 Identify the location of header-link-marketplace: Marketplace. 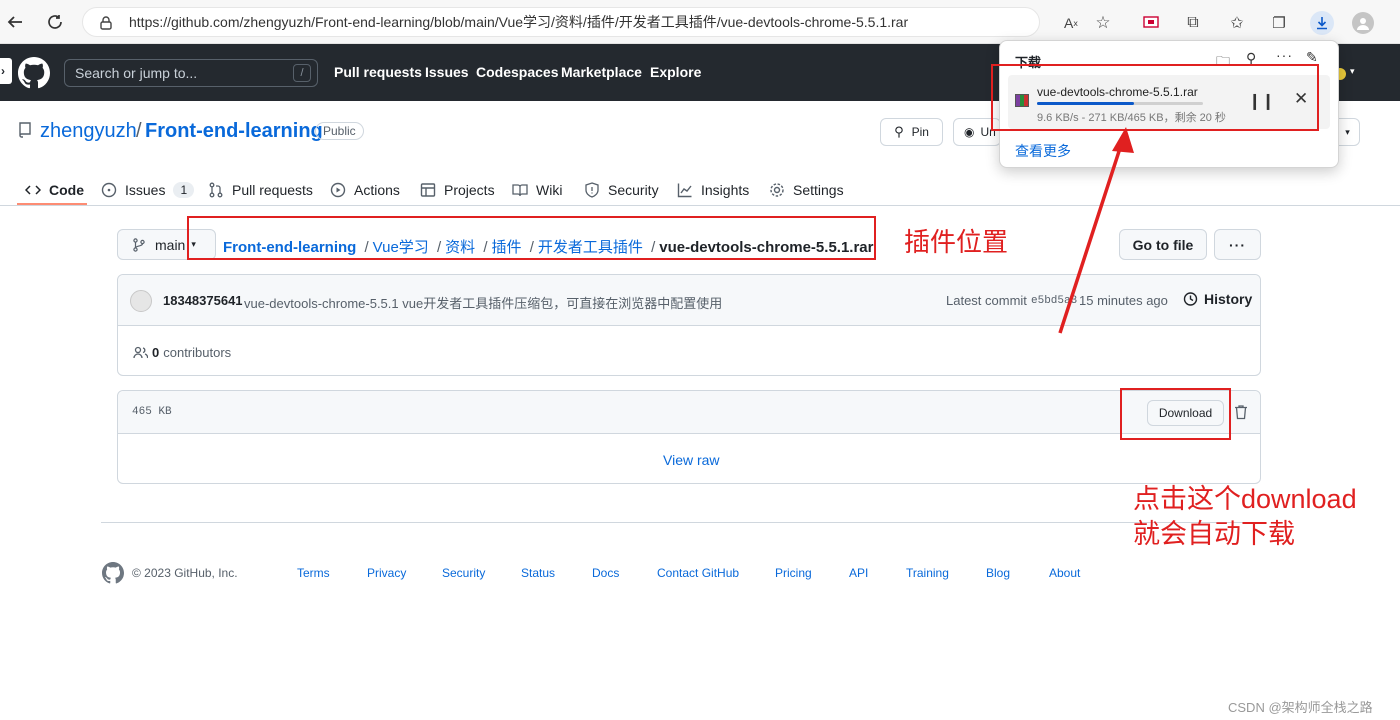
(601, 72).